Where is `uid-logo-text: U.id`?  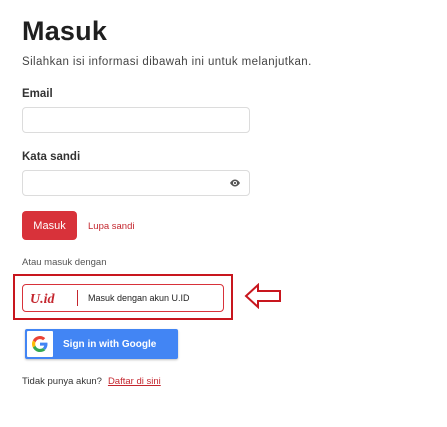
uid-logo-text: U.id is located at coordinates (43, 299).